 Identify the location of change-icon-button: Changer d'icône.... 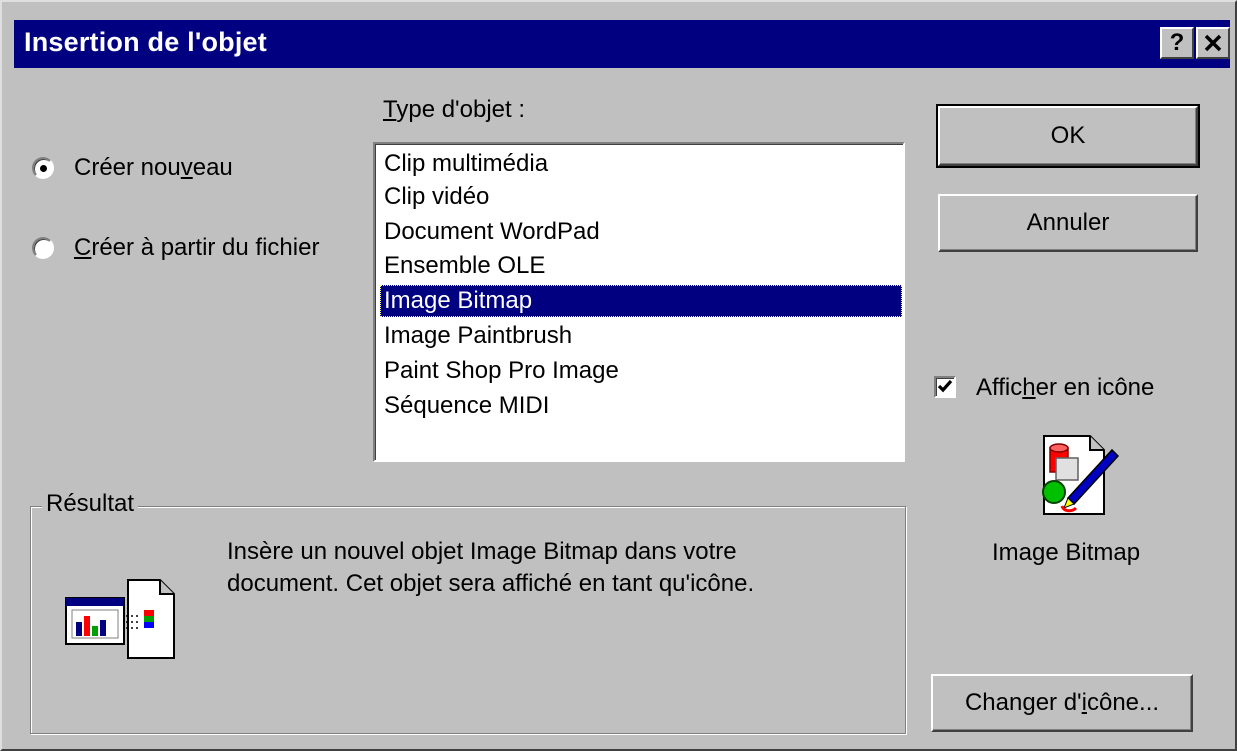
(1062, 703).